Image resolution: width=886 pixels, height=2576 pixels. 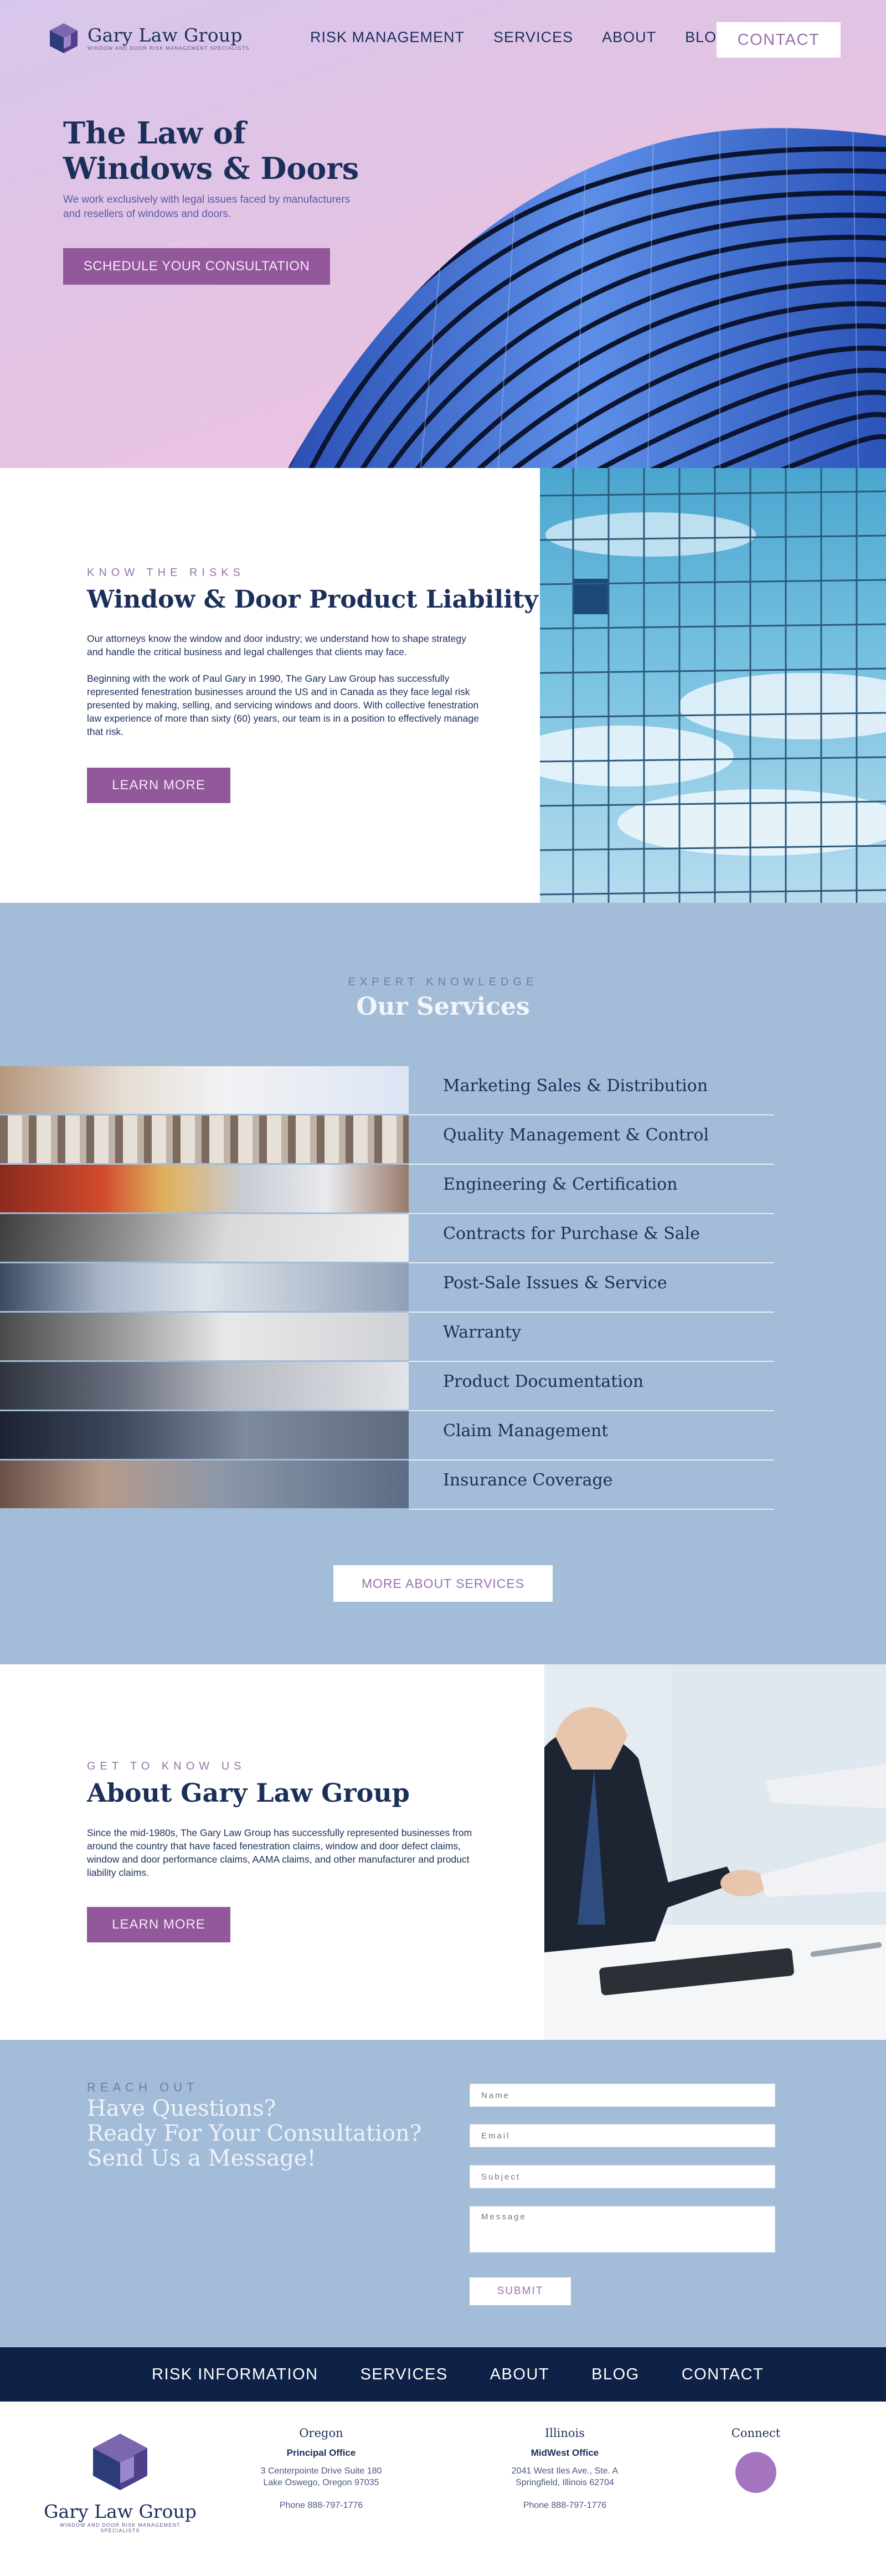 What do you see at coordinates (723, 2375) in the screenshot?
I see `footer-nav-contact: CONTACT` at bounding box center [723, 2375].